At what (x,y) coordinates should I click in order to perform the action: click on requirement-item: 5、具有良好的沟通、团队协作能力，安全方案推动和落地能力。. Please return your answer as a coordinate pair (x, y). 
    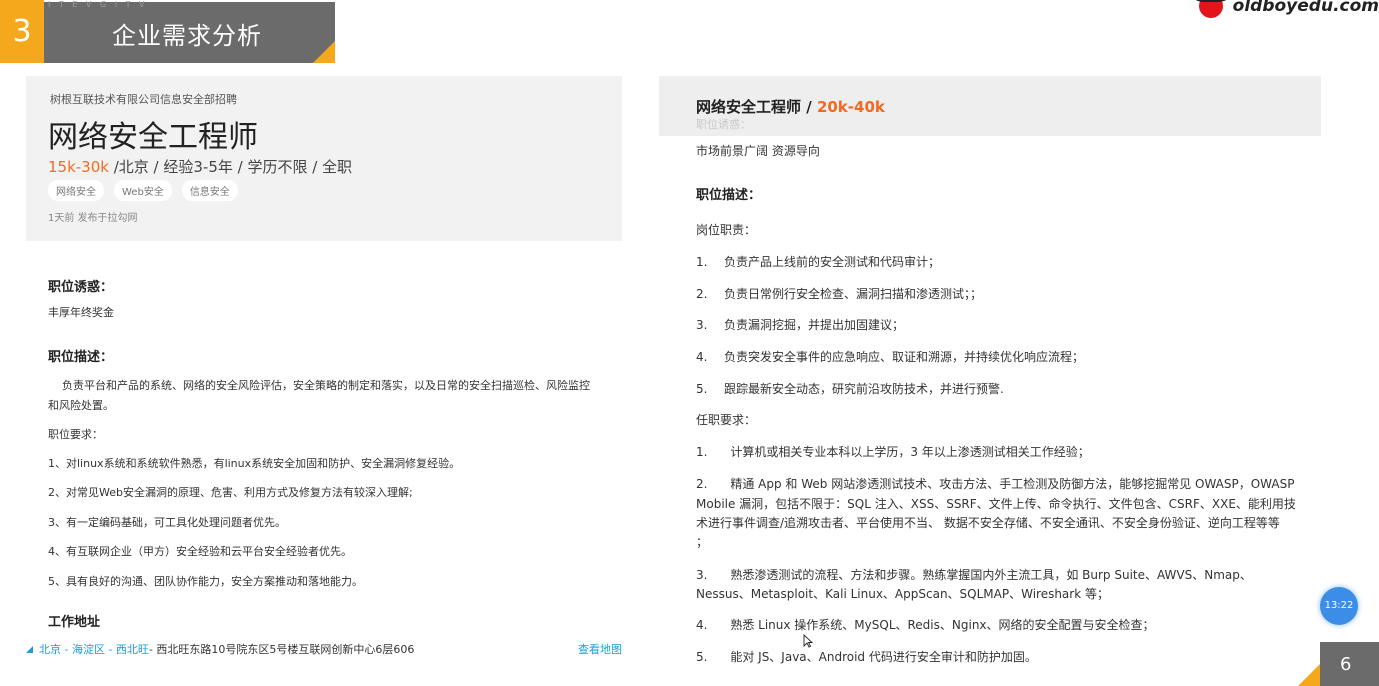
    Looking at the image, I should click on (205, 581).